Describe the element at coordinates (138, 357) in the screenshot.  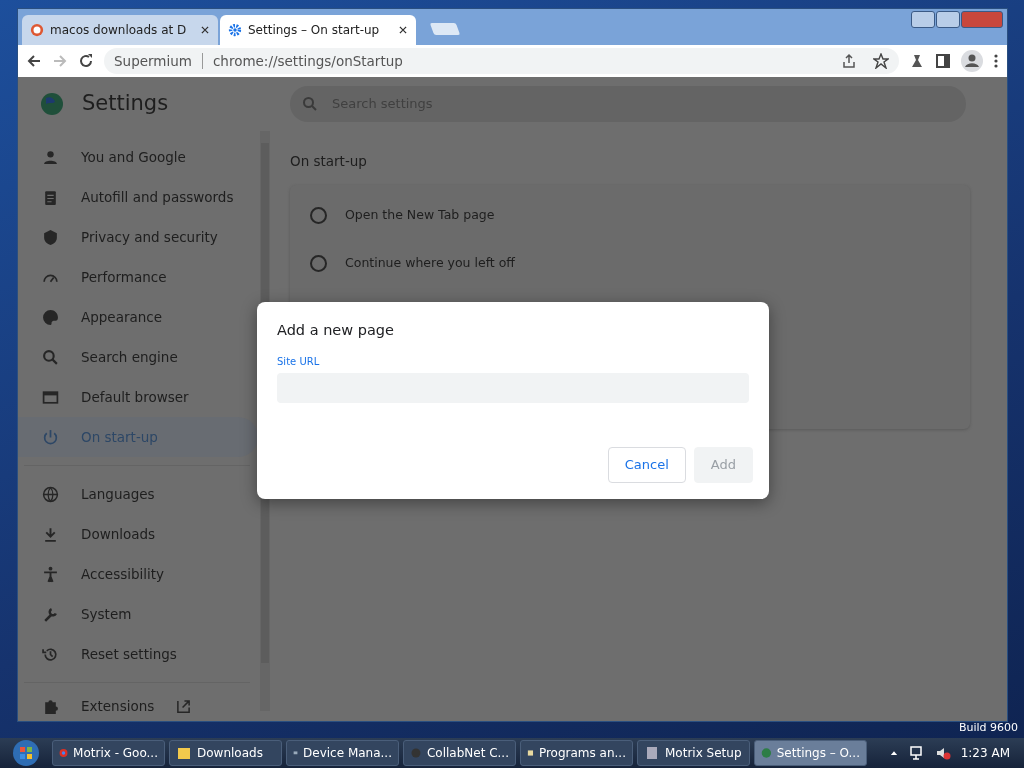
I see `sidebar-item: Search engine` at that location.